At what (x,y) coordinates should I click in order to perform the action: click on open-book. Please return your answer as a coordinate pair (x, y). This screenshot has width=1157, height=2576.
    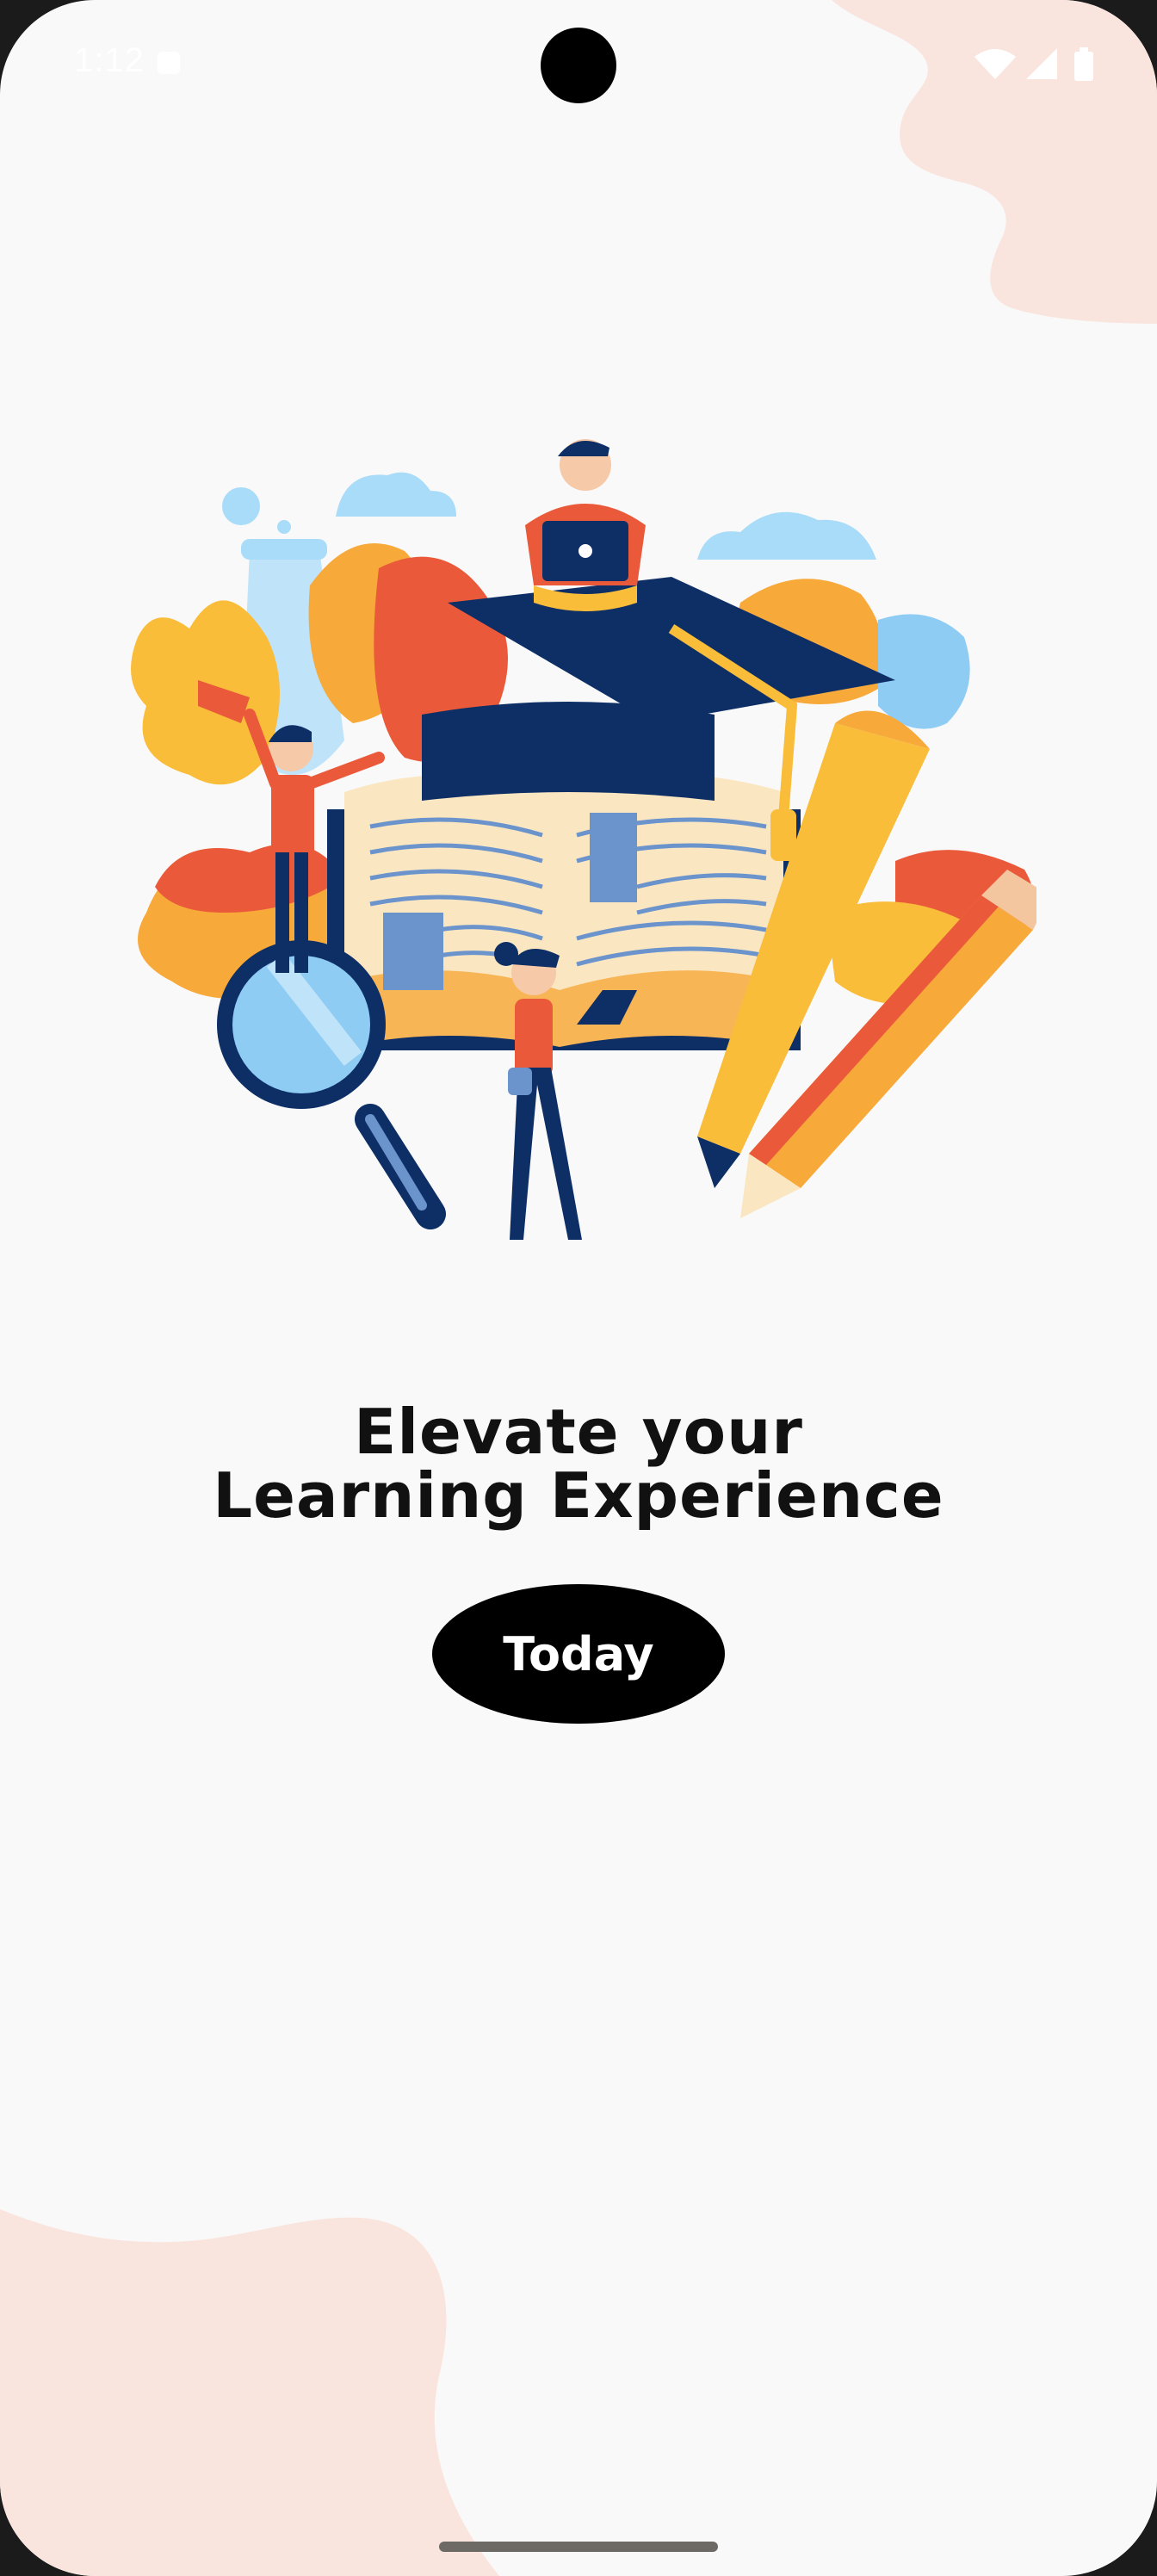
    Looking at the image, I should click on (564, 913).